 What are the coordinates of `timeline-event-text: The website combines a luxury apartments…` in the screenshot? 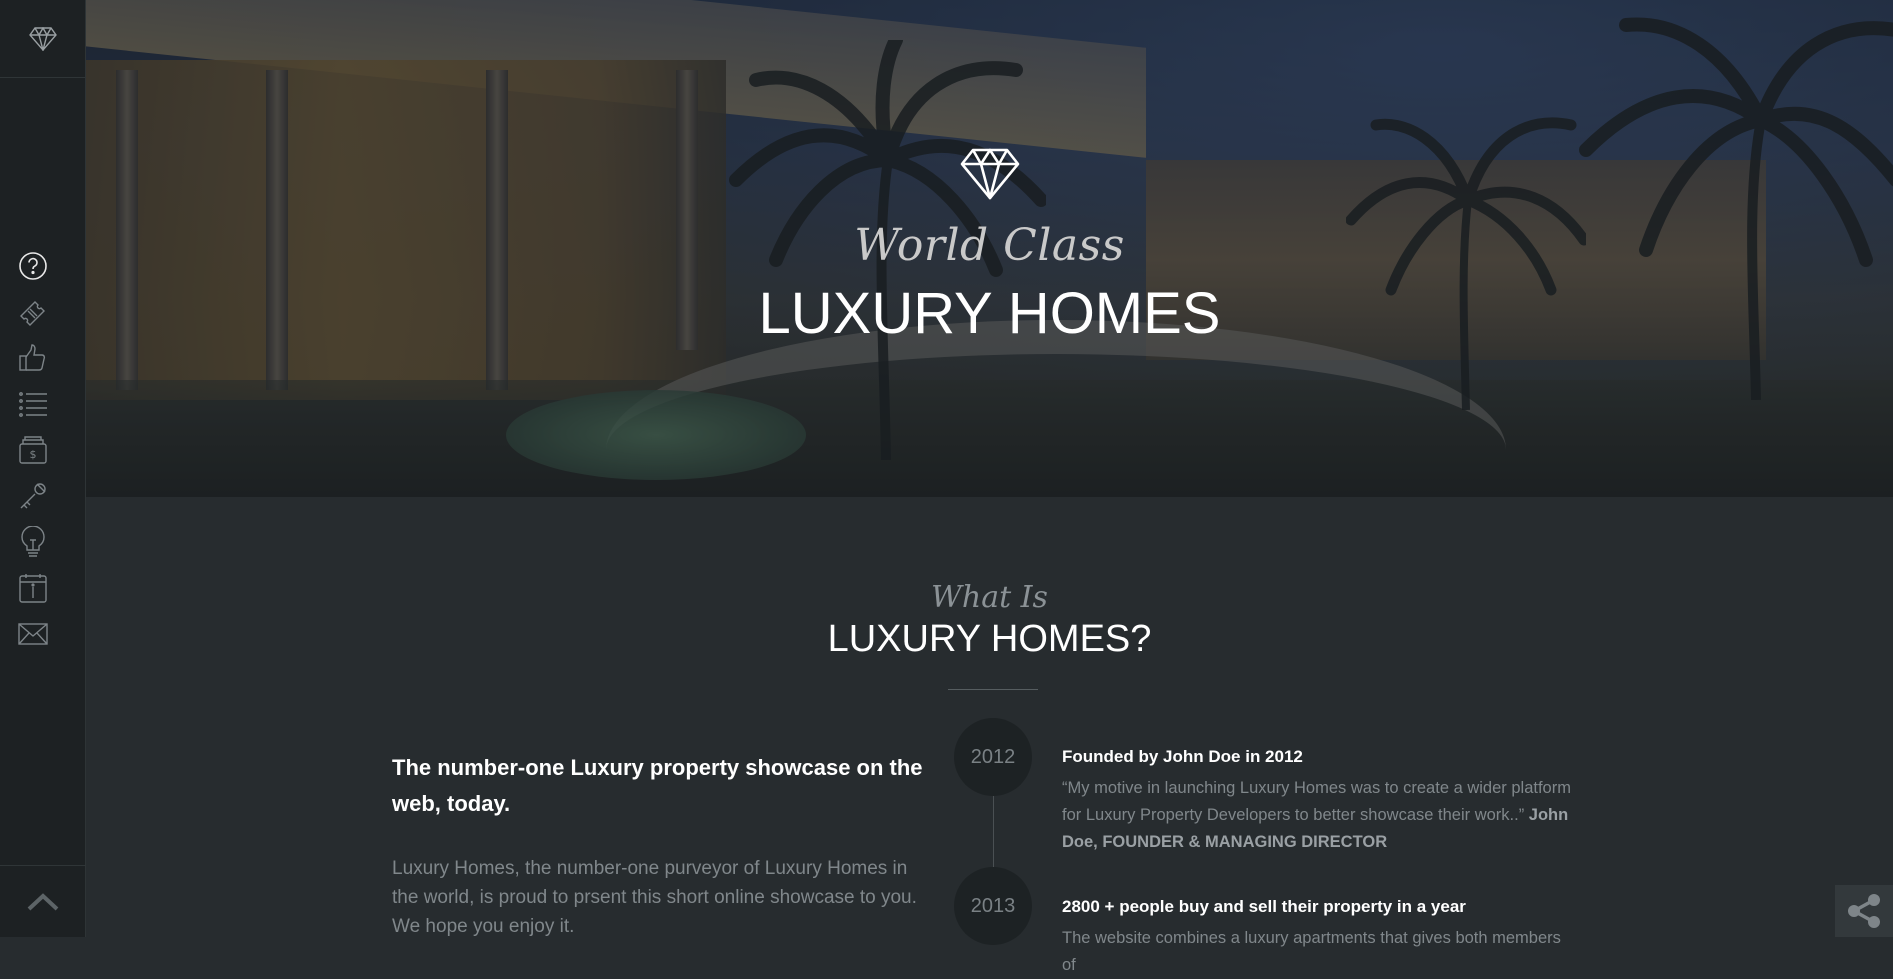 It's located at (1319, 952).